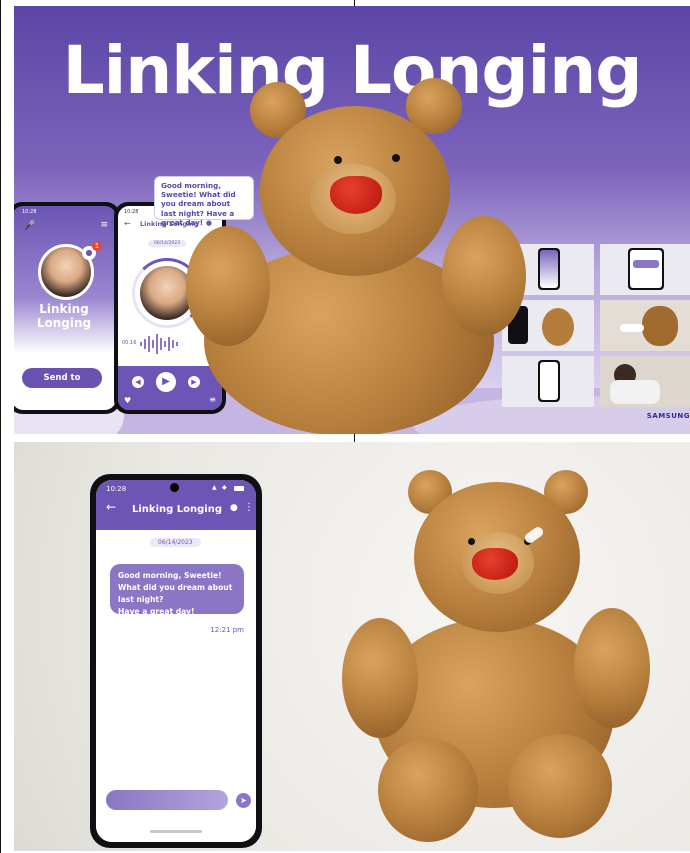 This screenshot has height=853, width=690. I want to click on message-line: What did you dream about last night?, so click(175, 593).